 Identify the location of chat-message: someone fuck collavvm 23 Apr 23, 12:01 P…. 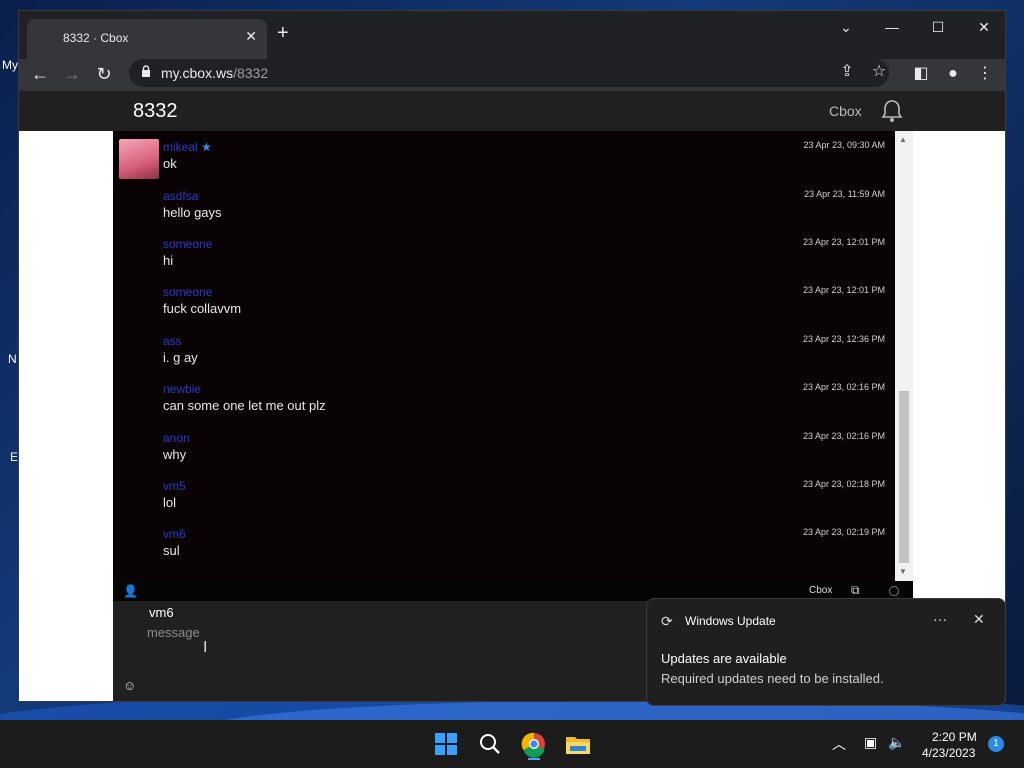
(503, 300).